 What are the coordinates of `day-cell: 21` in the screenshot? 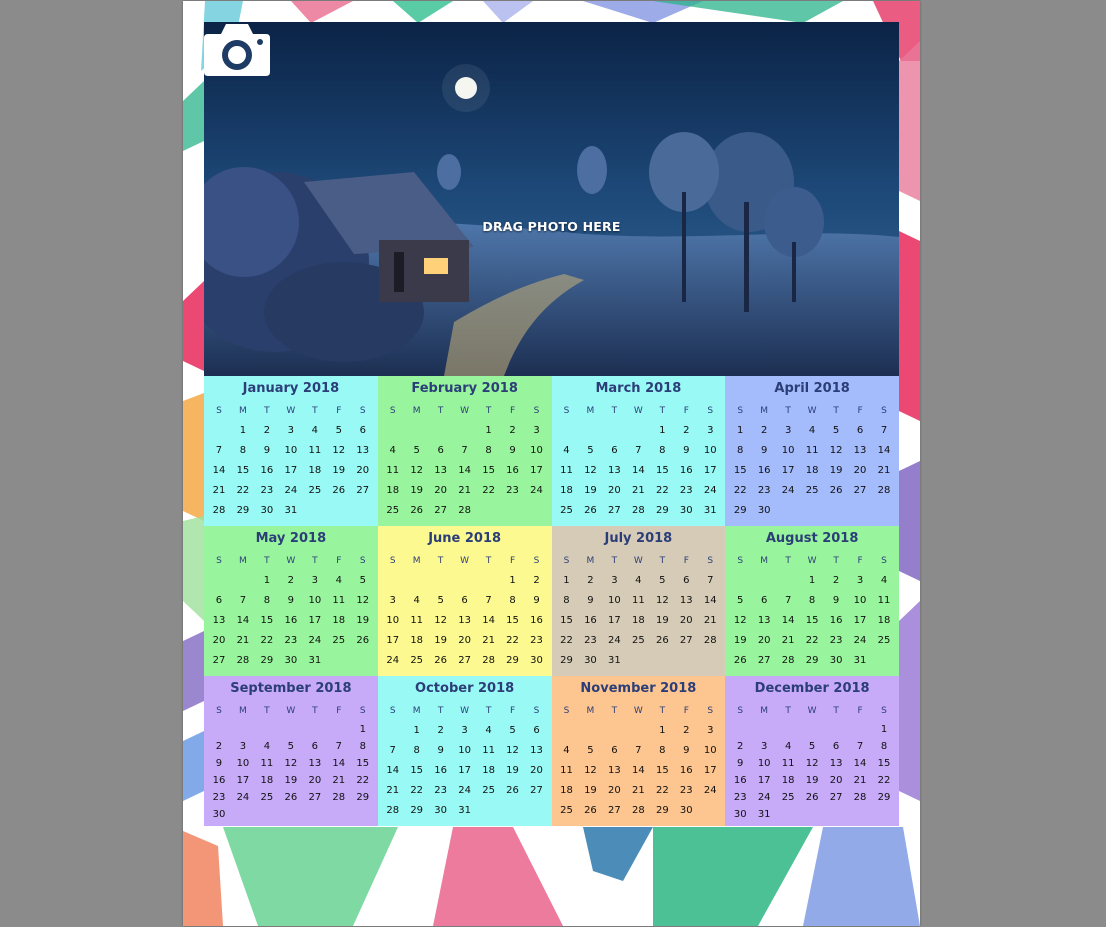 It's located at (464, 490).